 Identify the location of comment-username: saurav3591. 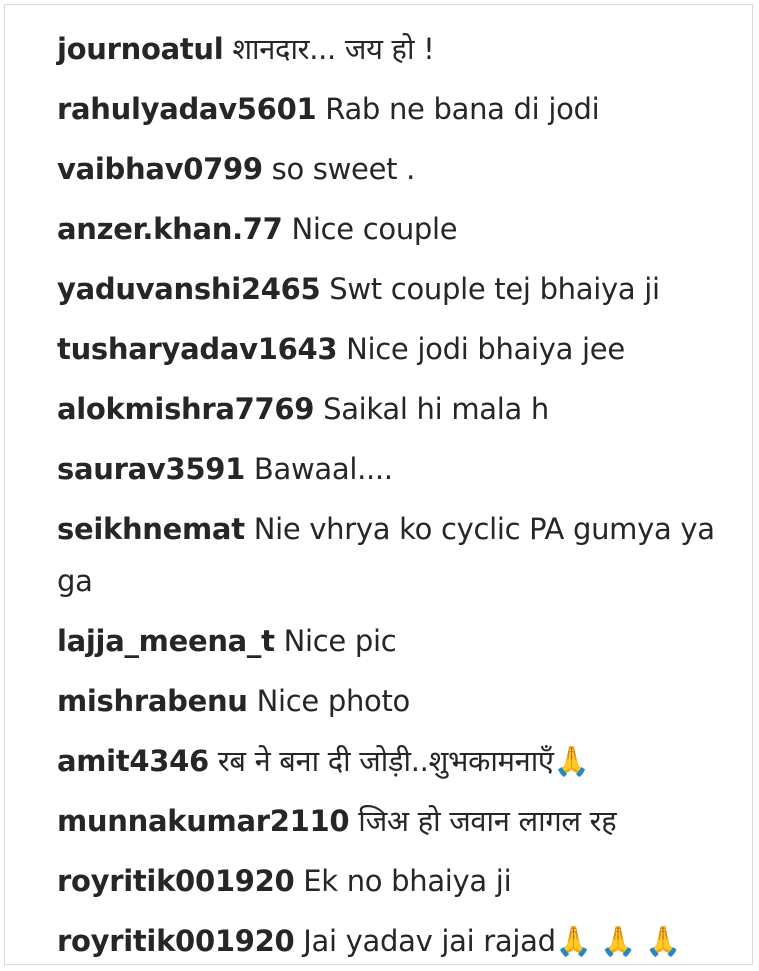
(151, 469).